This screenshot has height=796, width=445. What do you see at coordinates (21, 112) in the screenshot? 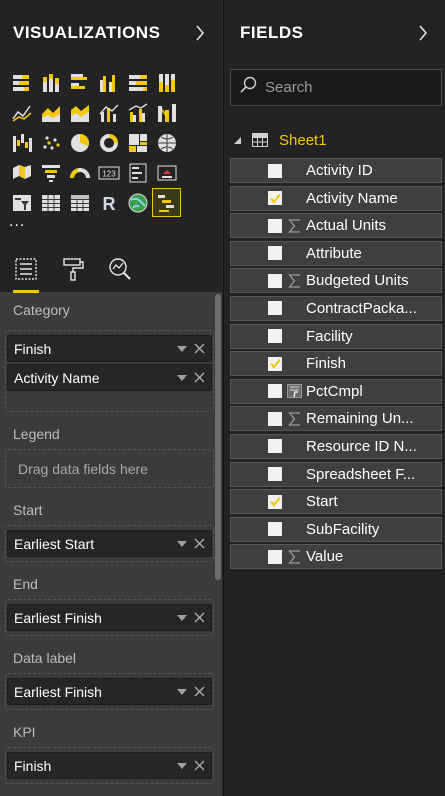
I see `line-chart-icon` at bounding box center [21, 112].